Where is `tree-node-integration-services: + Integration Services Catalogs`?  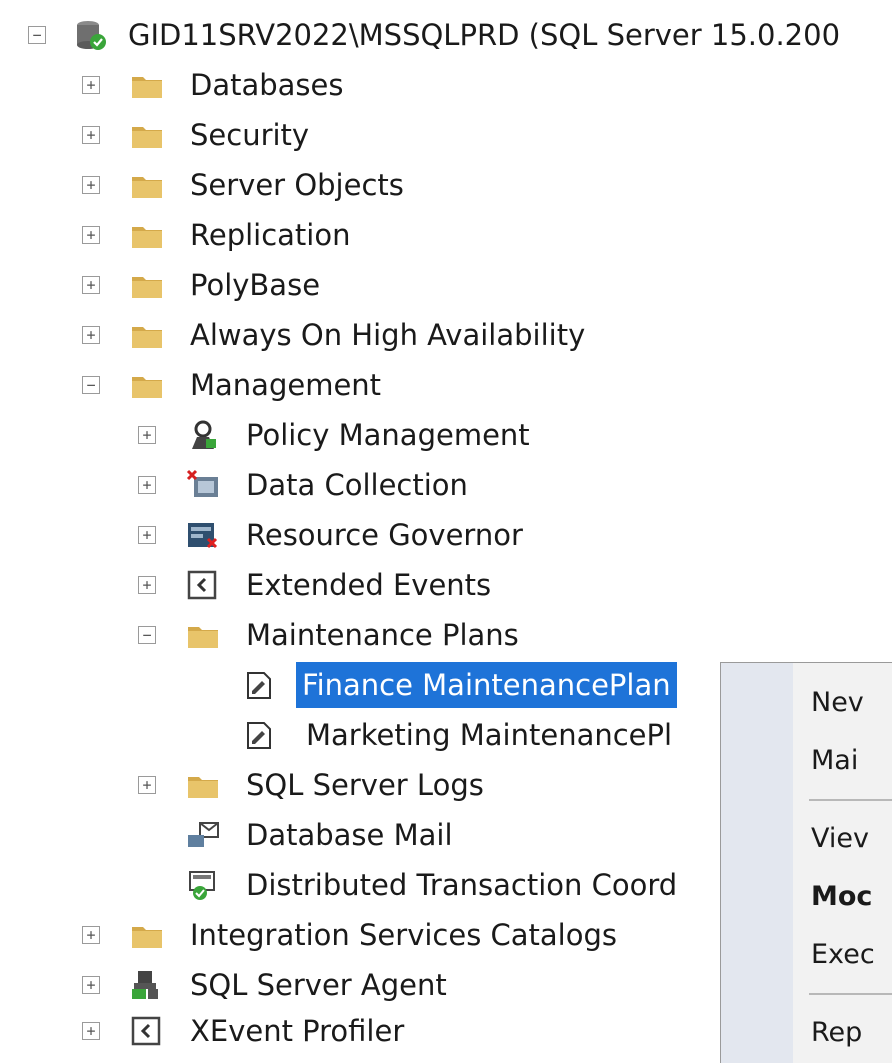
tree-node-integration-services: + Integration Services Catalogs is located at coordinates (360, 935).